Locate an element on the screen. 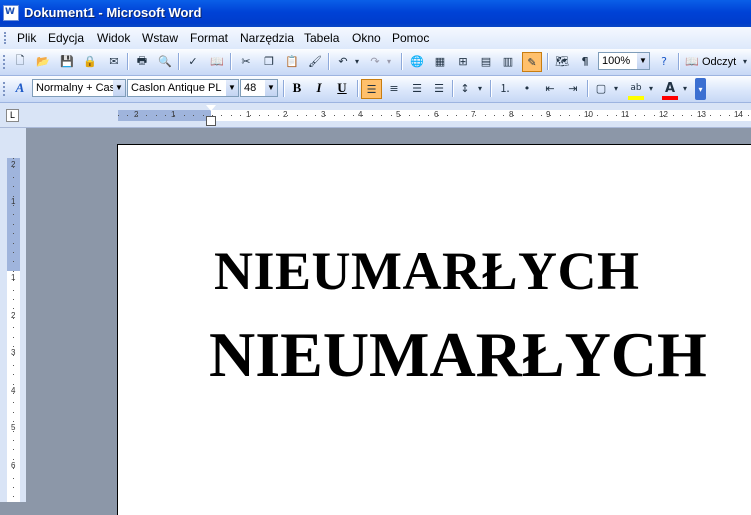 The width and height of the screenshot is (751, 515). show-formatting-icon: ¶ is located at coordinates (585, 61).